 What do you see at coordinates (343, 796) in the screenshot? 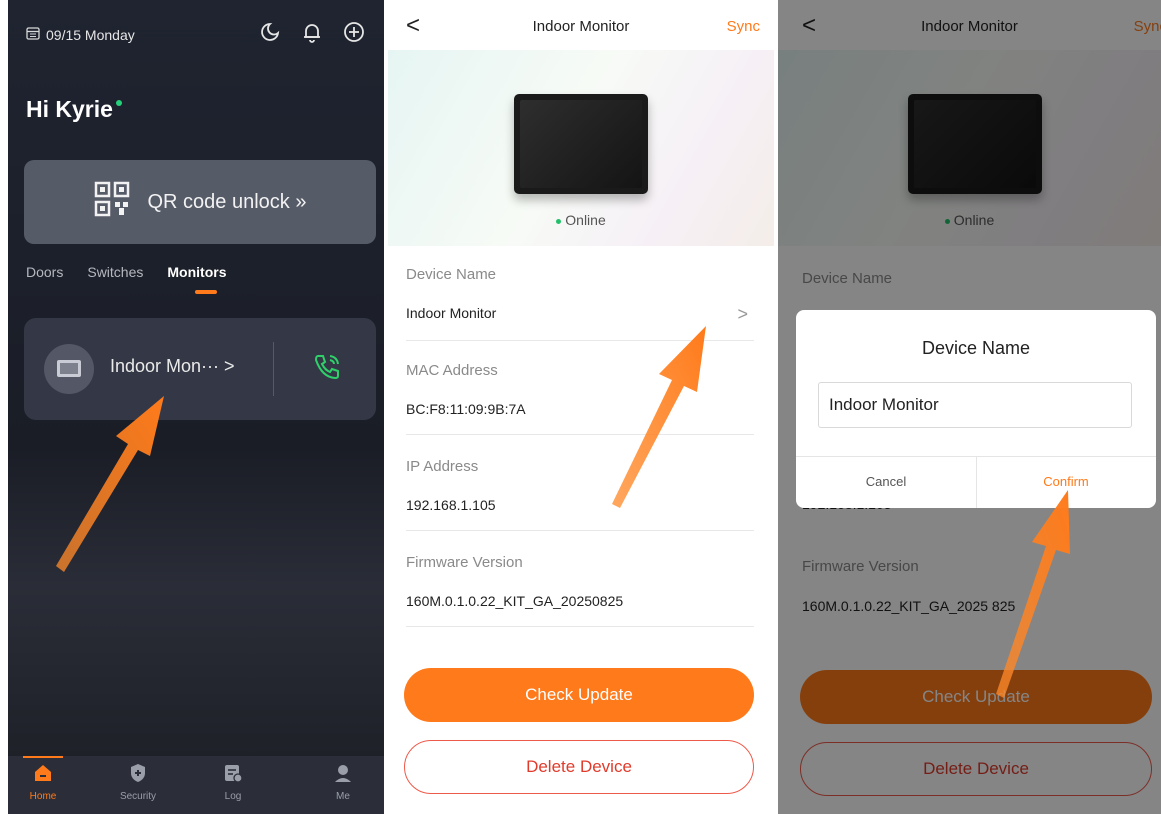
I see `nav-me-label: Me` at bounding box center [343, 796].